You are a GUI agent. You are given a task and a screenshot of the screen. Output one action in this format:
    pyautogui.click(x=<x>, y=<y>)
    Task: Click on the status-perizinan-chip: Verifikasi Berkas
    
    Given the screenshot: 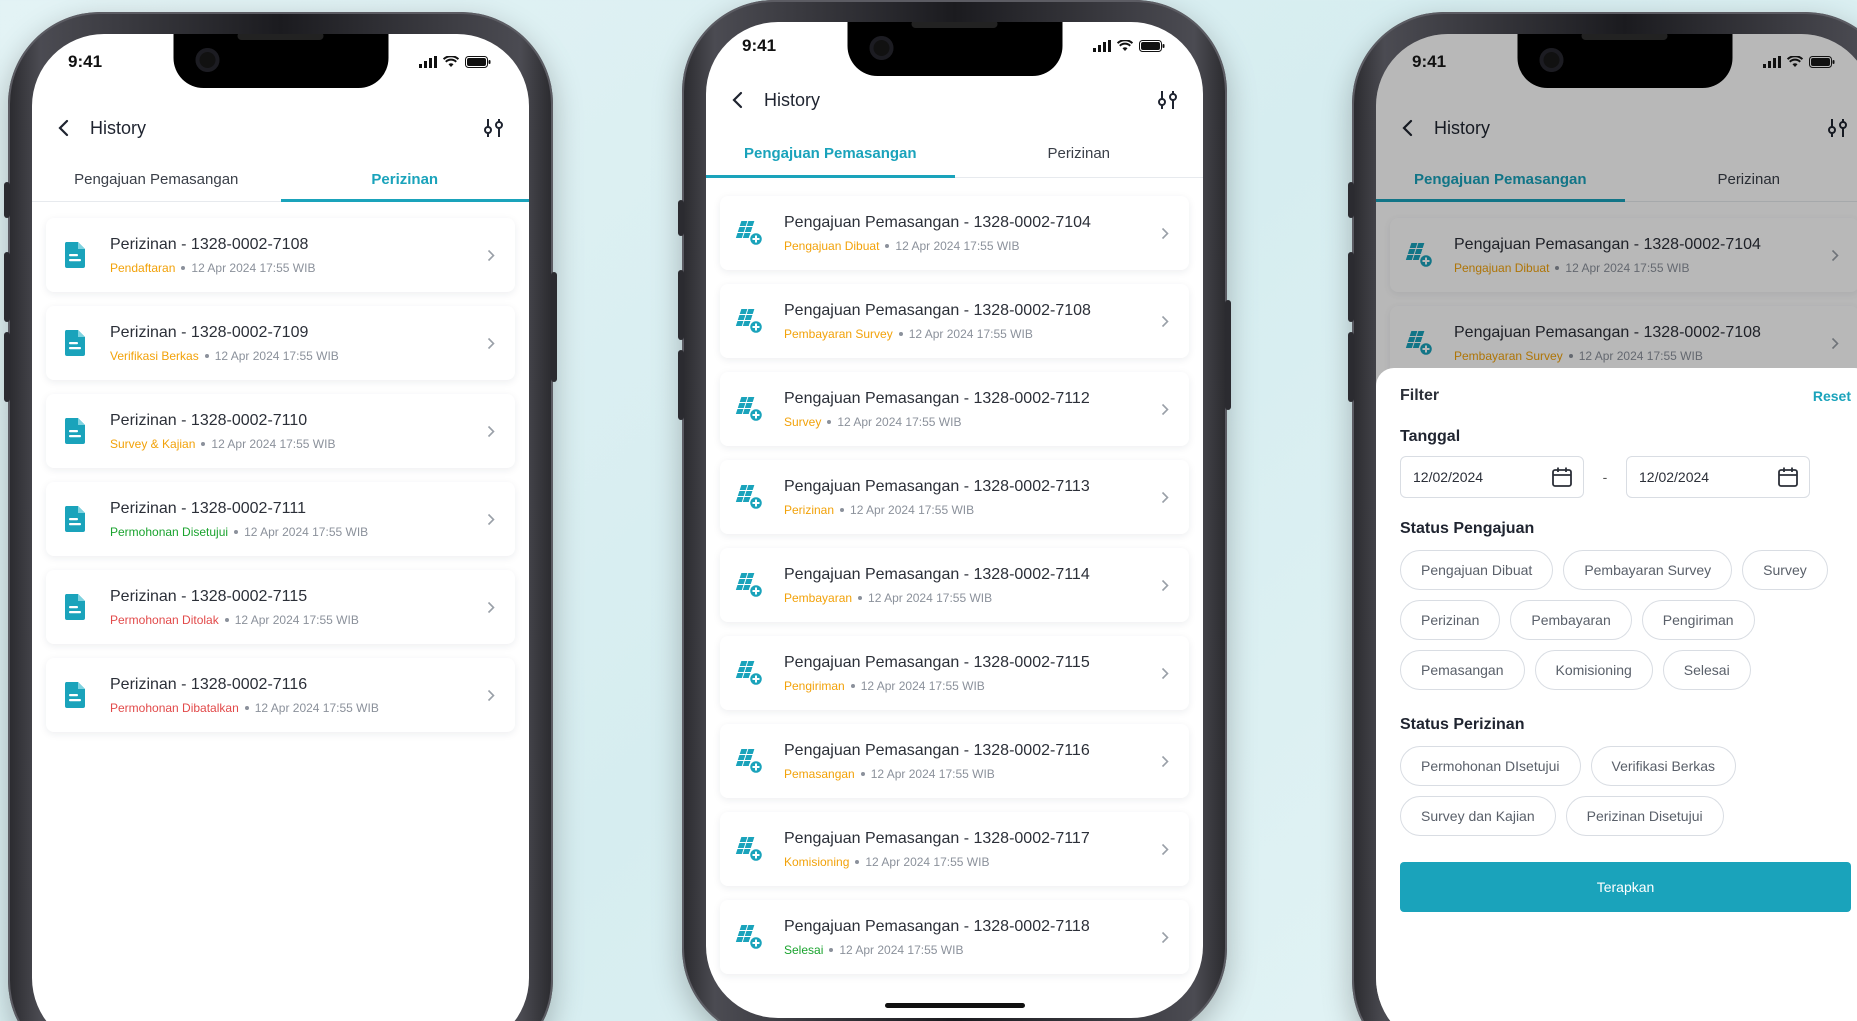 What is the action you would take?
    pyautogui.click(x=1663, y=766)
    